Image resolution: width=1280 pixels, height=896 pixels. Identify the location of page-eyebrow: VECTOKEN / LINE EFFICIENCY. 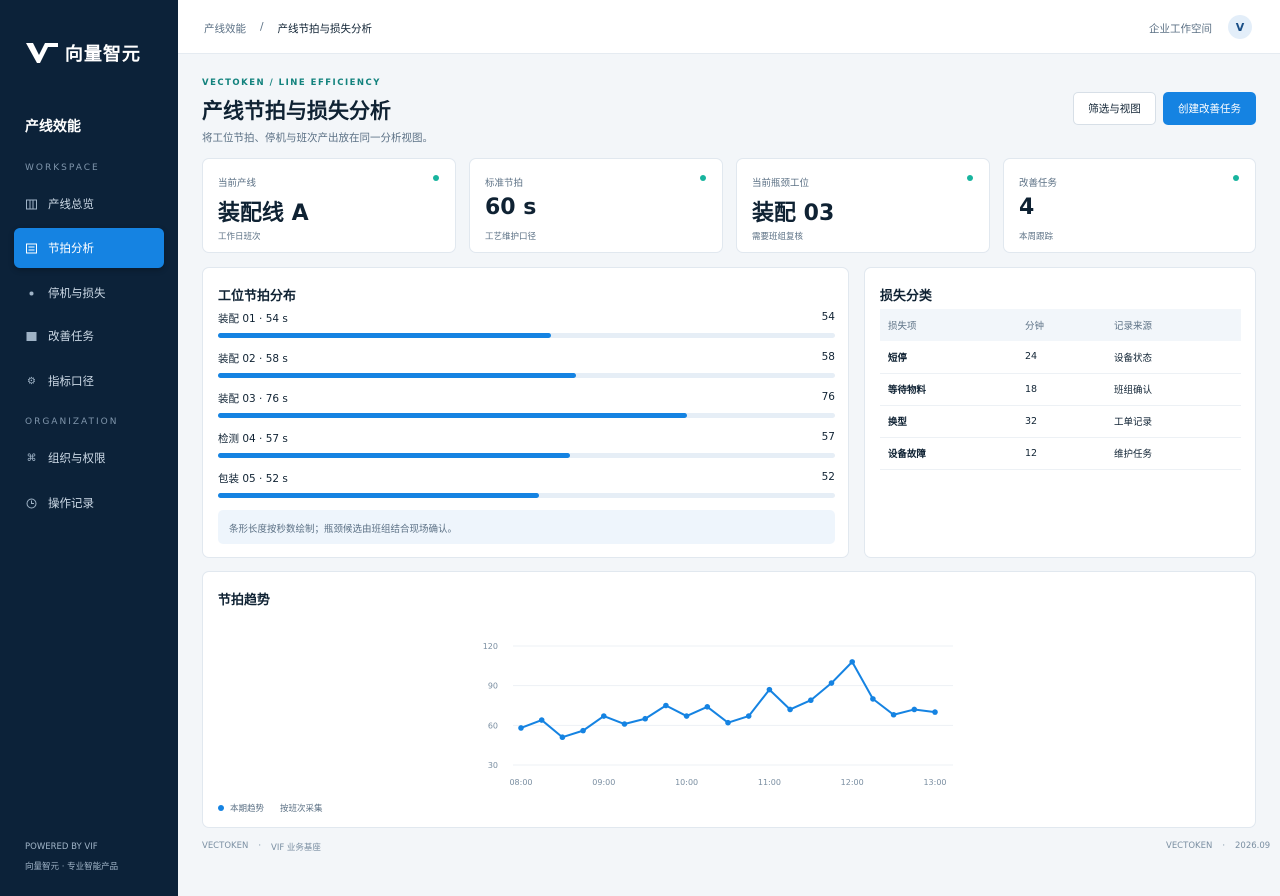
(291, 83).